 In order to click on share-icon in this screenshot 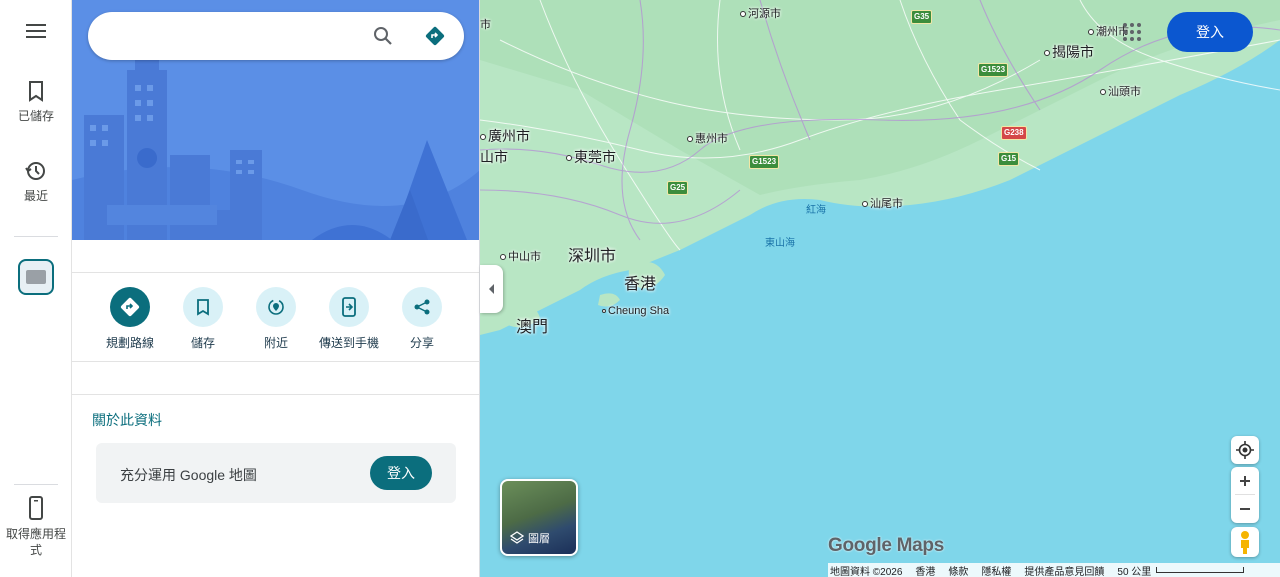, I will do `click(422, 307)`.